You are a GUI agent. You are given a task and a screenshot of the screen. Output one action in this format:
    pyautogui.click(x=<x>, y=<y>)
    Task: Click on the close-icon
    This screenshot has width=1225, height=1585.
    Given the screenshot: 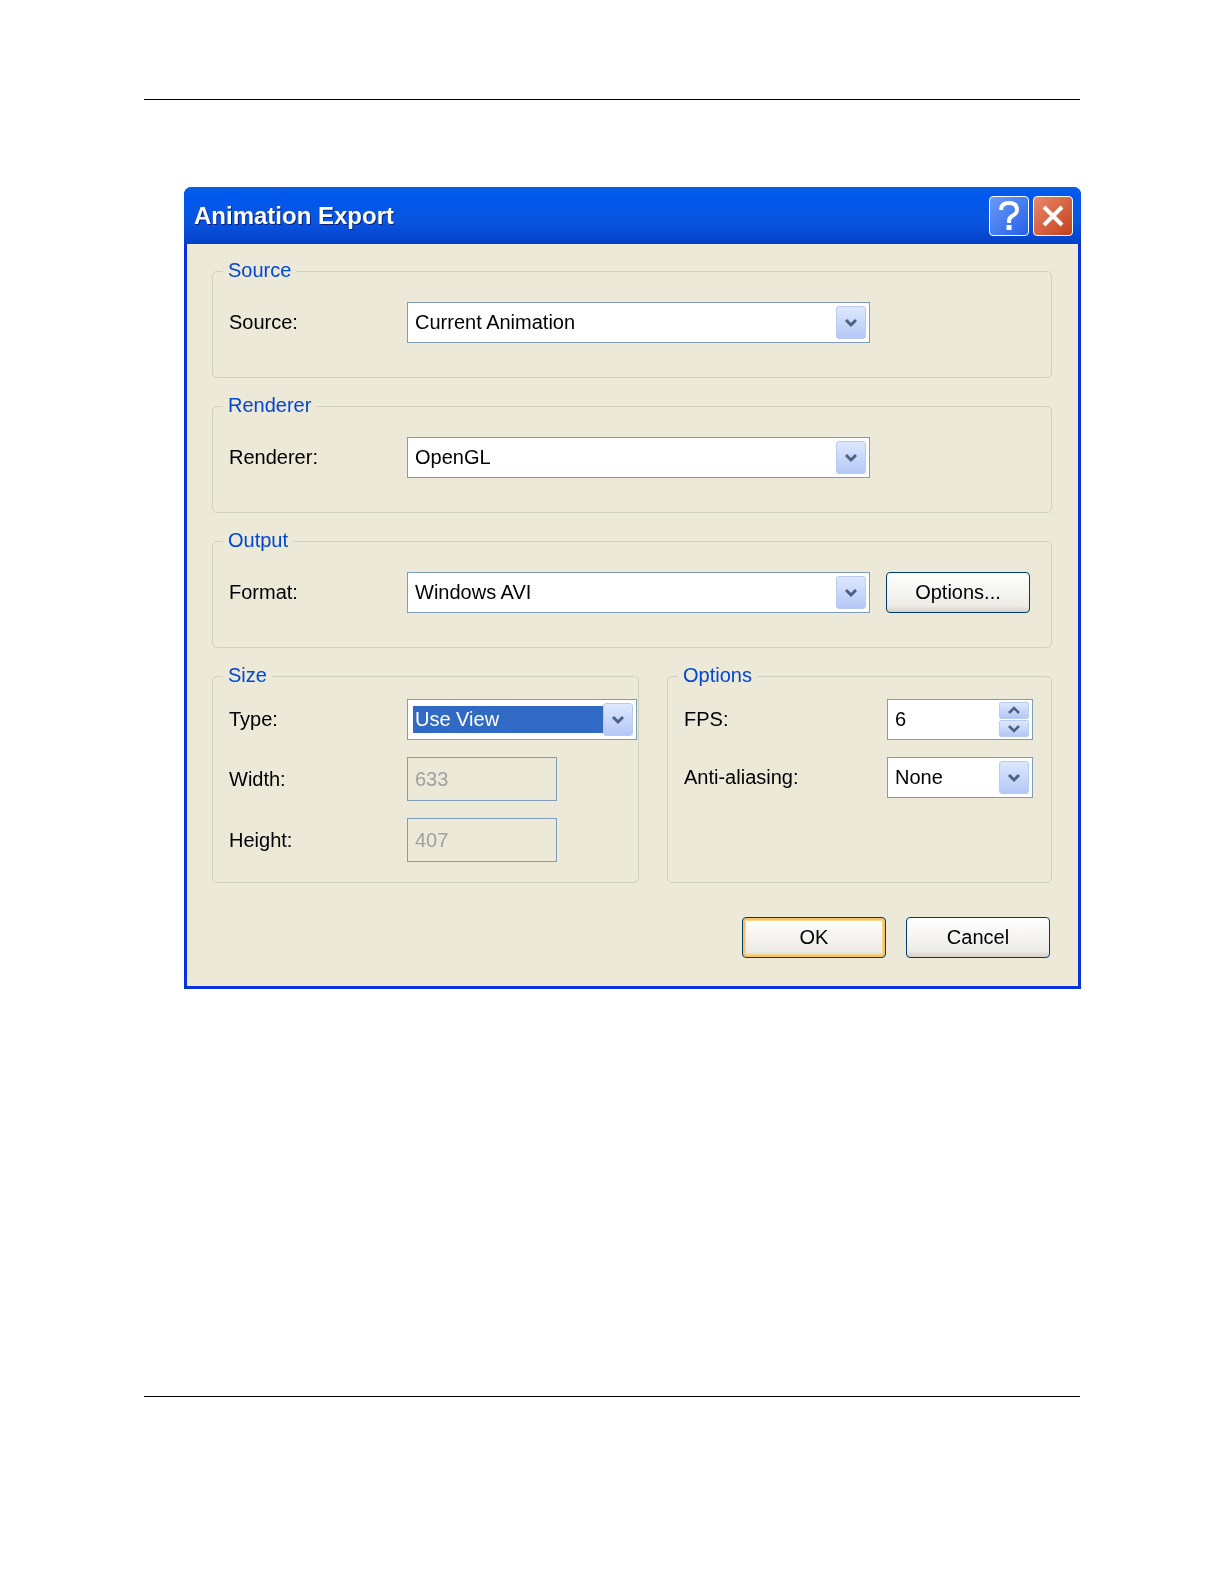 What is the action you would take?
    pyautogui.click(x=1053, y=215)
    